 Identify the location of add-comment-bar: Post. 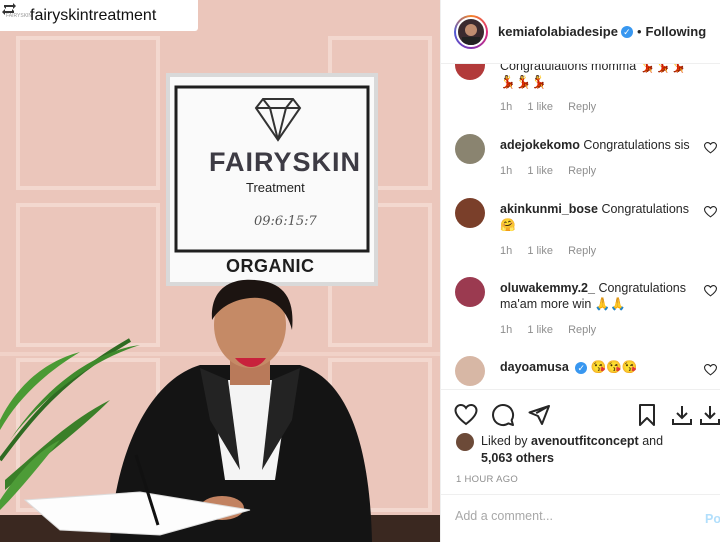
(580, 518).